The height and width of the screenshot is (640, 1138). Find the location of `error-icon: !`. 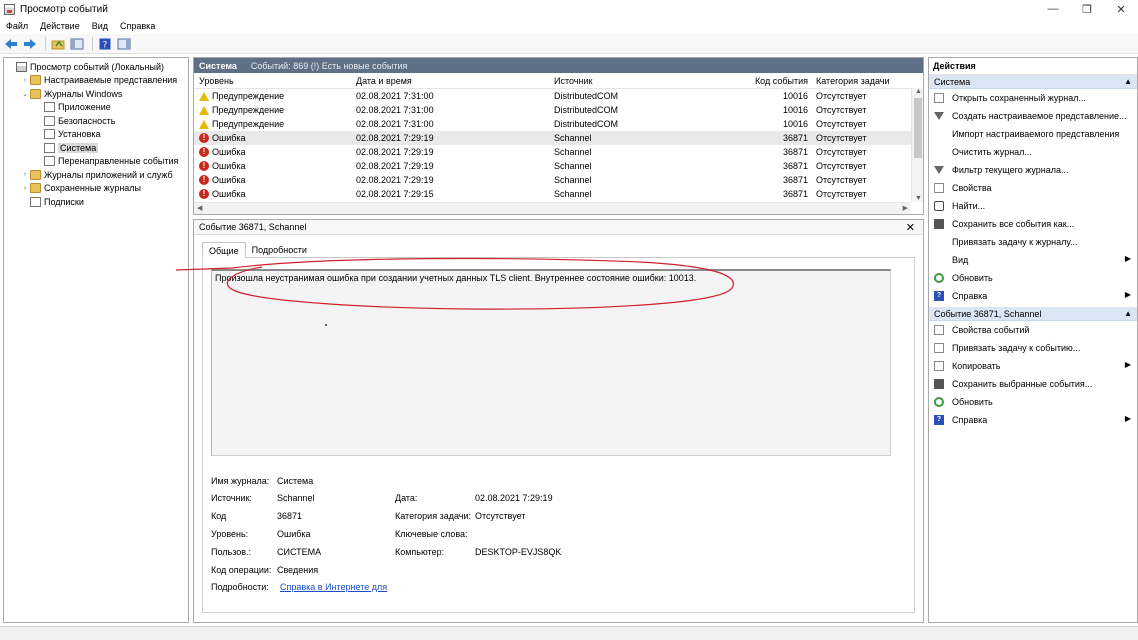

error-icon: ! is located at coordinates (204, 152).